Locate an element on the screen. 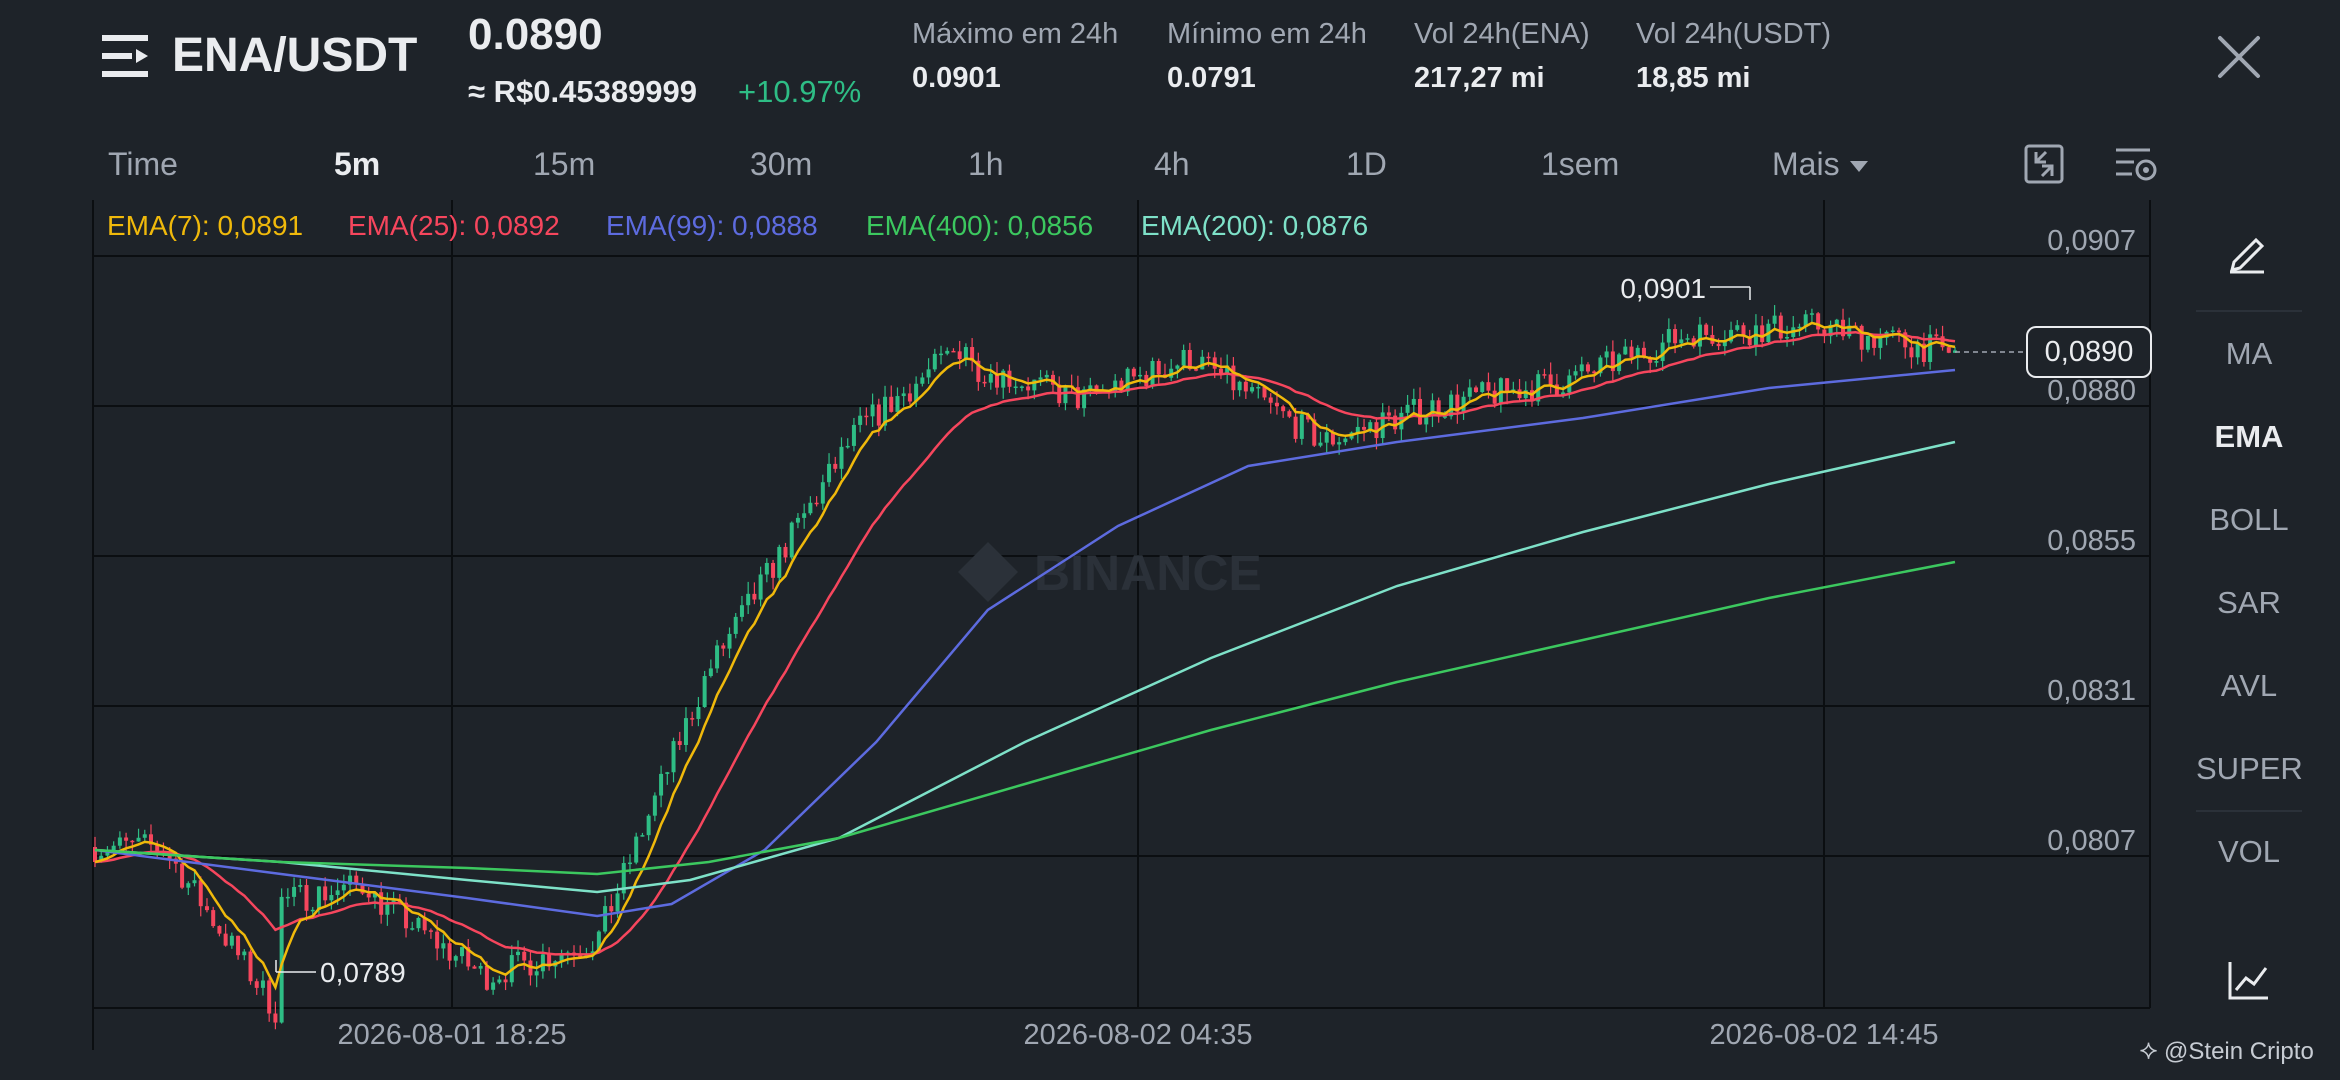  tab-15m: 15m is located at coordinates (564, 164).